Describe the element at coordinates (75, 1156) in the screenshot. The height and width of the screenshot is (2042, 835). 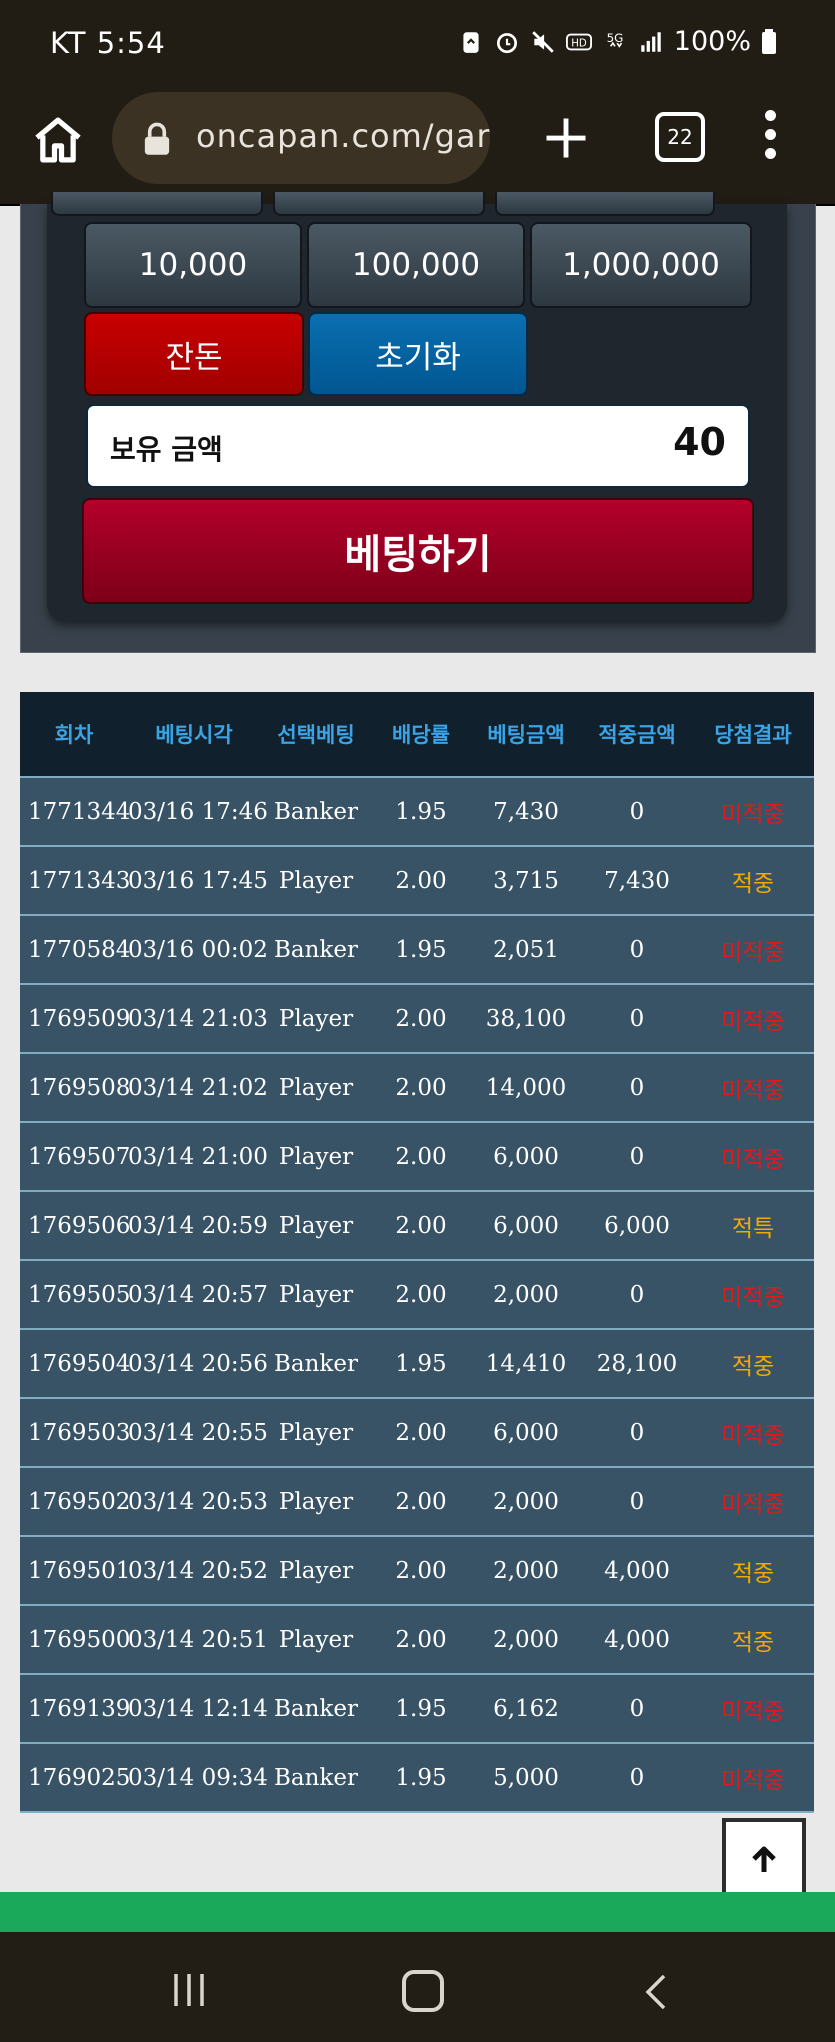
I see `cell-round: 1769507` at that location.